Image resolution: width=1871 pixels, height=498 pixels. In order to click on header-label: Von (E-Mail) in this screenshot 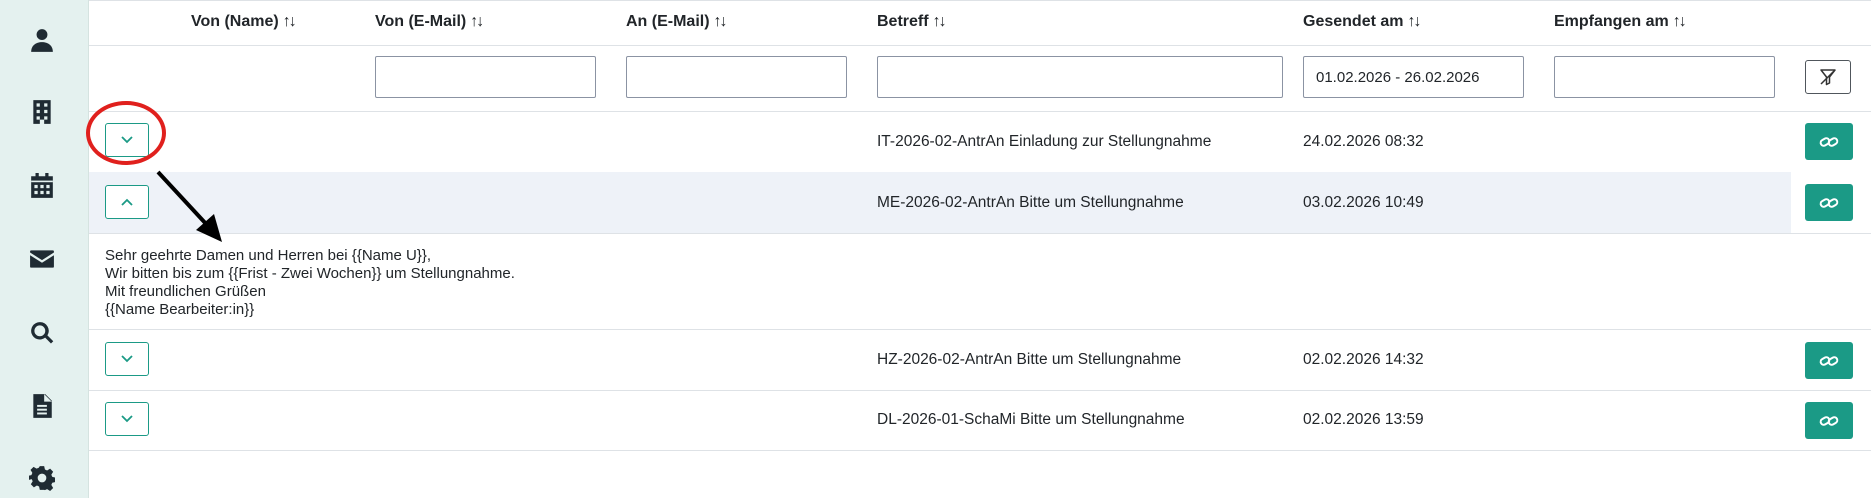, I will do `click(421, 21)`.